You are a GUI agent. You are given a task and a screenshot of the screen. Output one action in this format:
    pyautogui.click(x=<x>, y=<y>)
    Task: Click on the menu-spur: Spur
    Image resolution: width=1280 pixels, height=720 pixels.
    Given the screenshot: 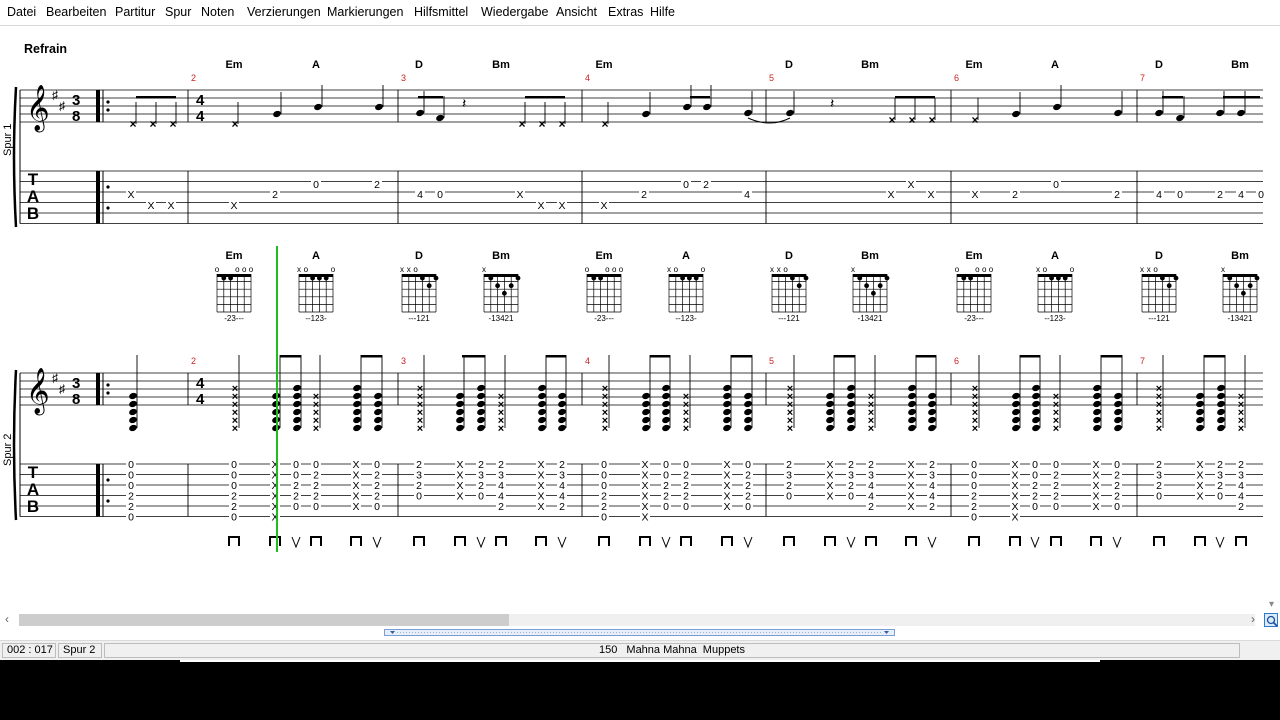 What is the action you would take?
    pyautogui.click(x=178, y=12)
    